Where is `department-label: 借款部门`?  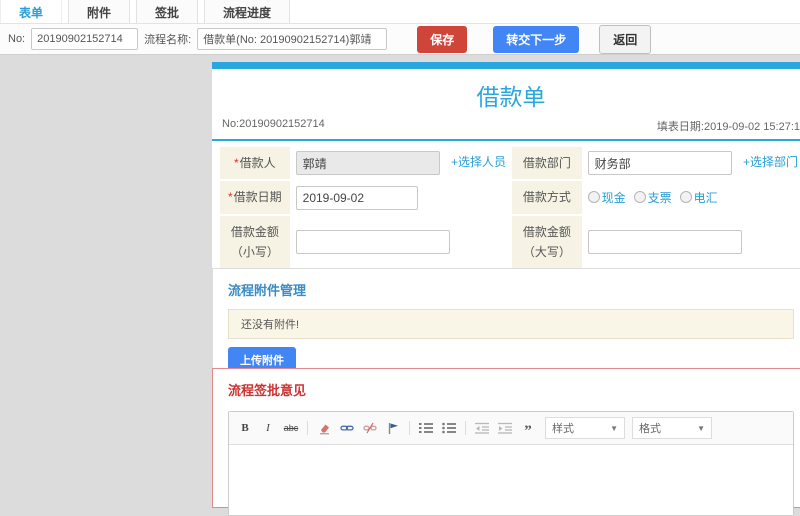
department-label: 借款部门 is located at coordinates (547, 163).